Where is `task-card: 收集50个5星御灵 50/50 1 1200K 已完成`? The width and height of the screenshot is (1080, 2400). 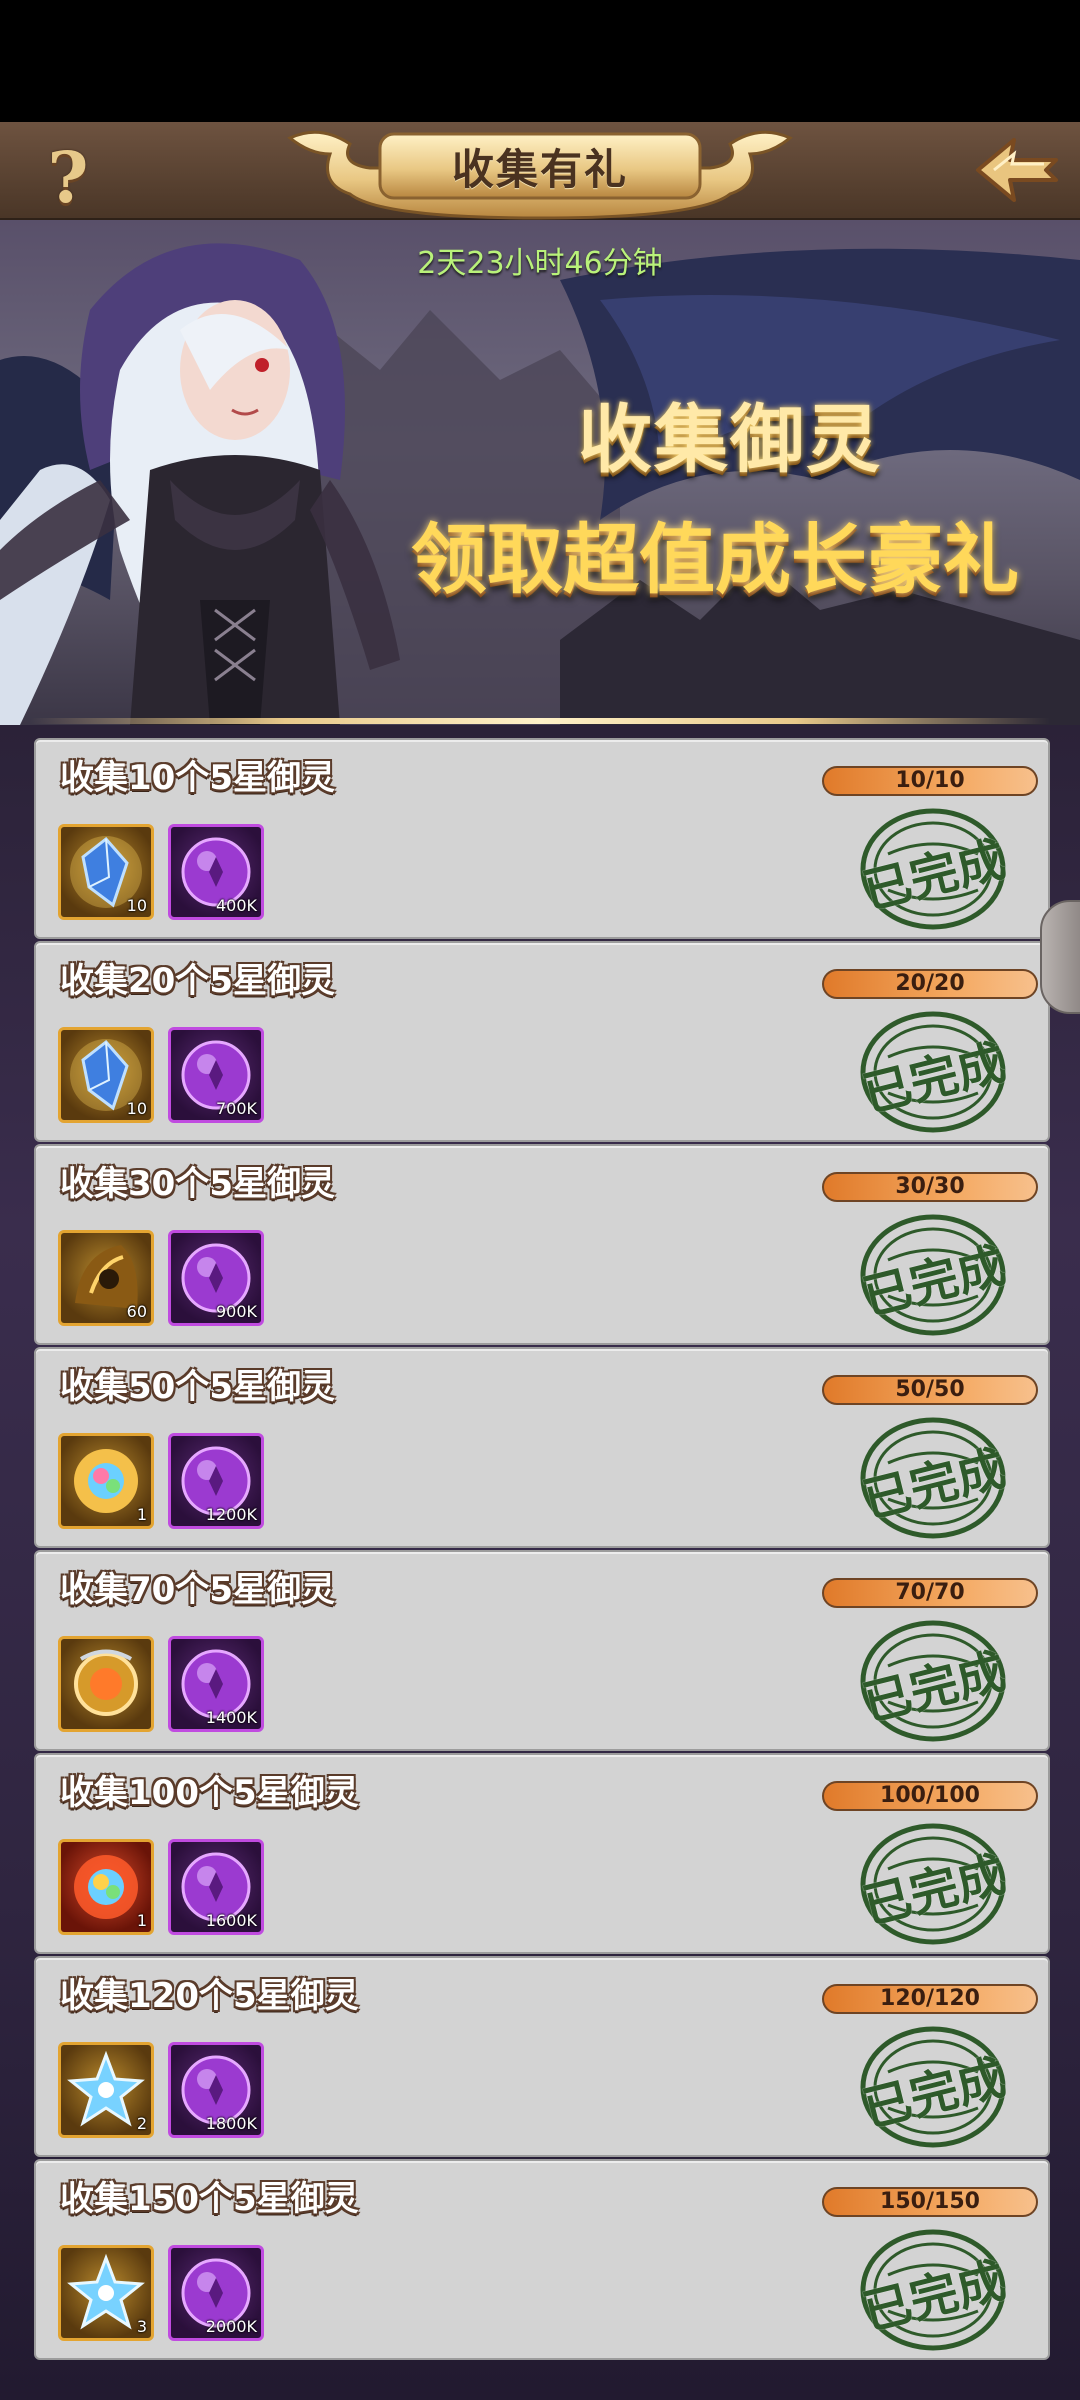 task-card: 收集50个5星御灵 50/50 1 1200K 已完成 is located at coordinates (542, 1447).